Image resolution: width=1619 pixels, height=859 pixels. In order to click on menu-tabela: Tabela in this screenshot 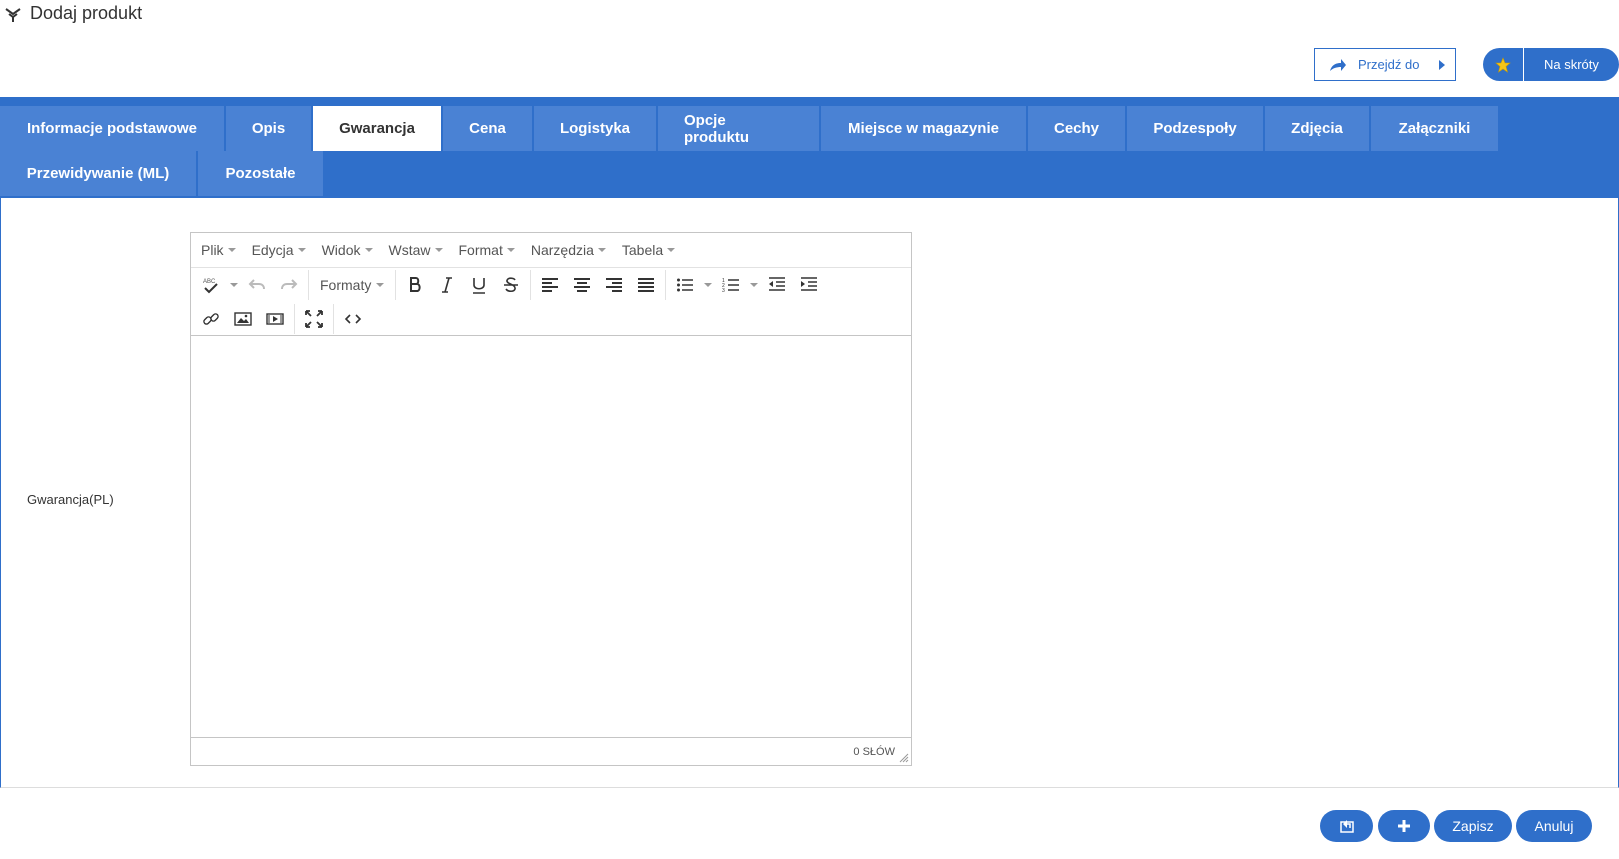, I will do `click(648, 250)`.